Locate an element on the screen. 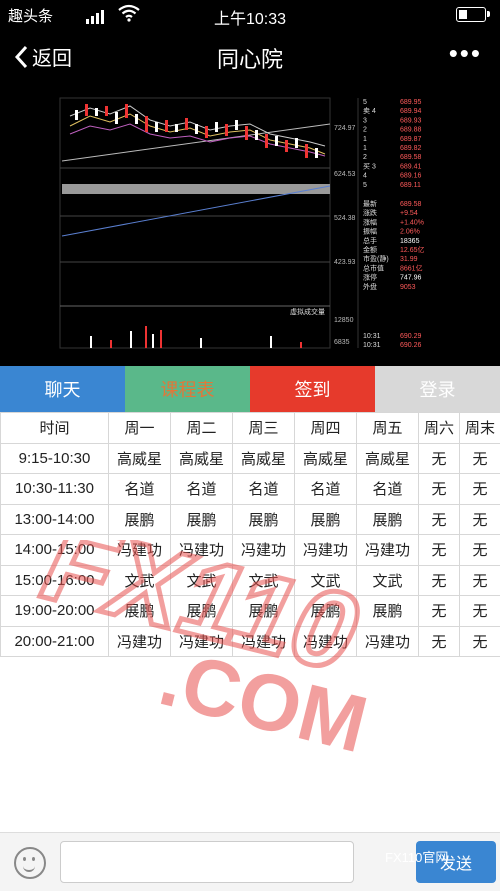 The width and height of the screenshot is (500, 891). order-book-price: 689.16 is located at coordinates (411, 176).